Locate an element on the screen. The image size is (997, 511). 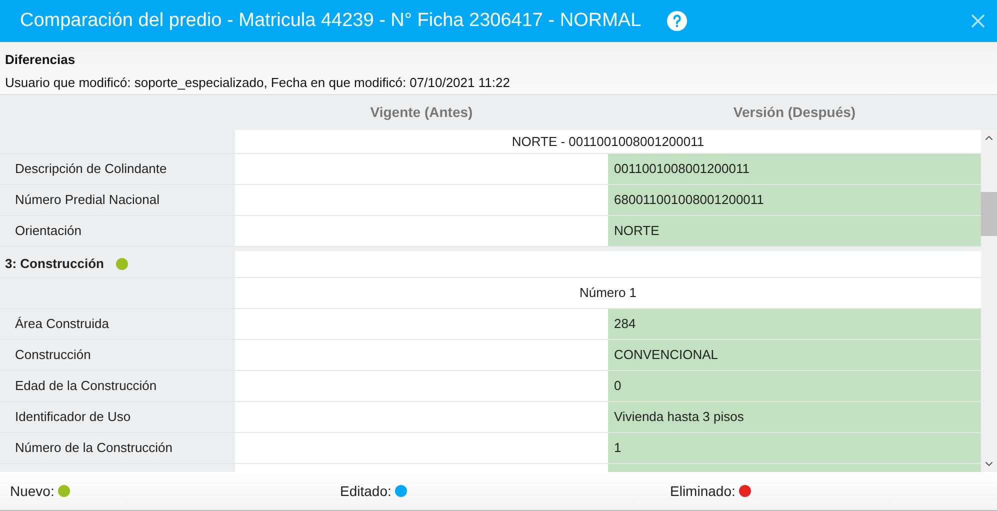
field-label: Área Construida is located at coordinates (62, 324).